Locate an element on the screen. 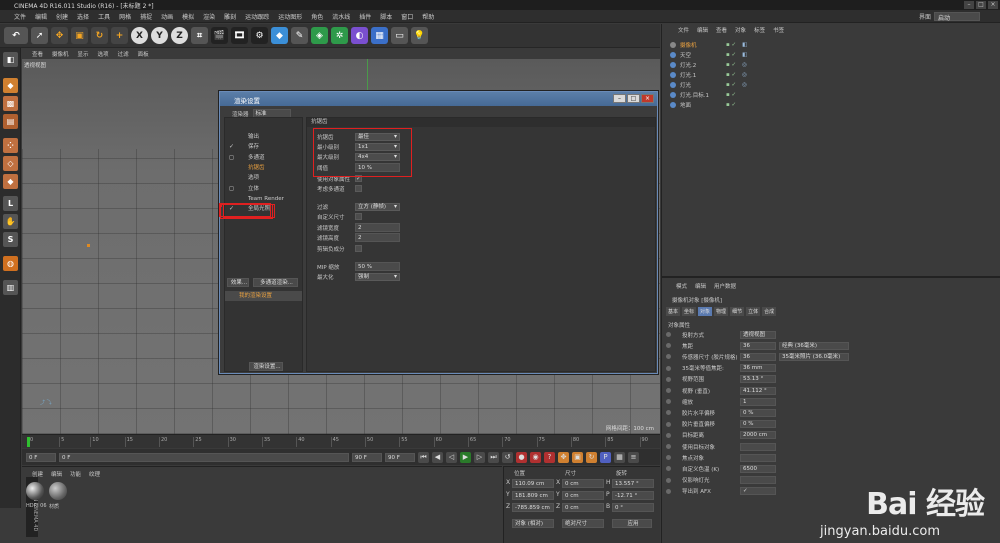 The height and width of the screenshot is (543, 1000). object-row: 灯光.目标.1 ▪ ✓ is located at coordinates (830, 94).